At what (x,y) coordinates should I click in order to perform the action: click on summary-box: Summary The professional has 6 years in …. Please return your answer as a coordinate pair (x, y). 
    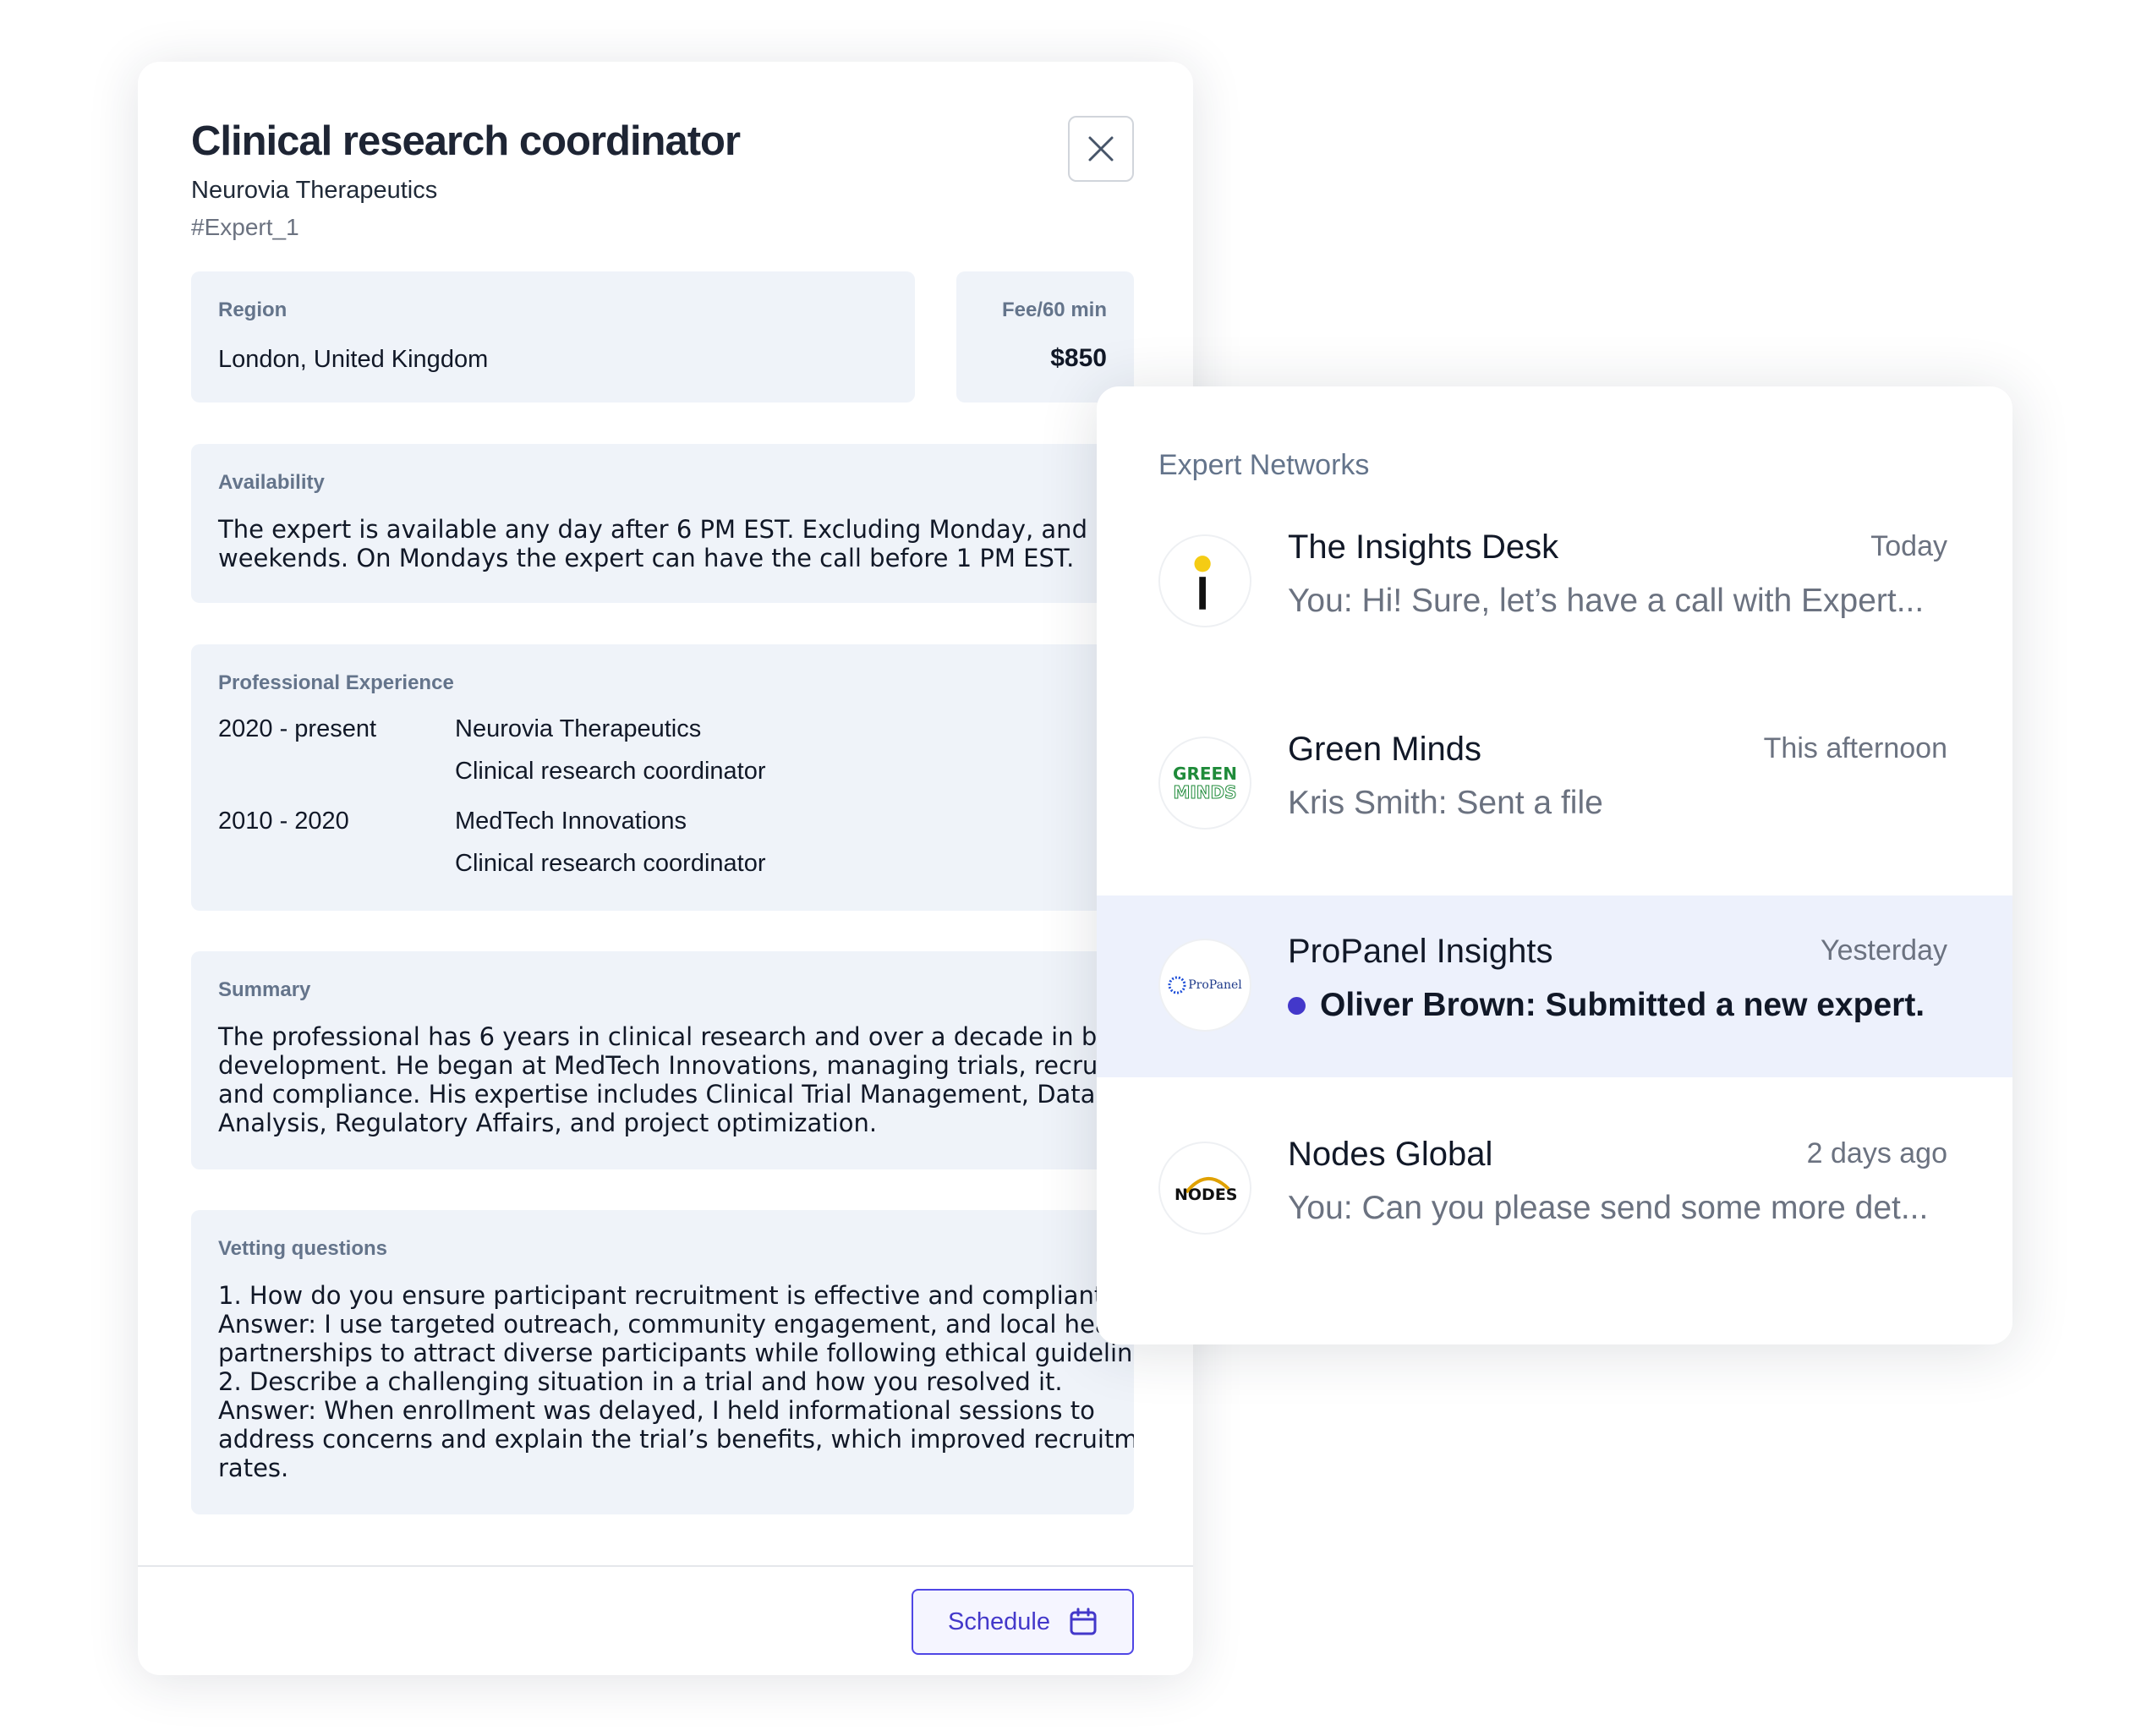
    Looking at the image, I should click on (662, 1060).